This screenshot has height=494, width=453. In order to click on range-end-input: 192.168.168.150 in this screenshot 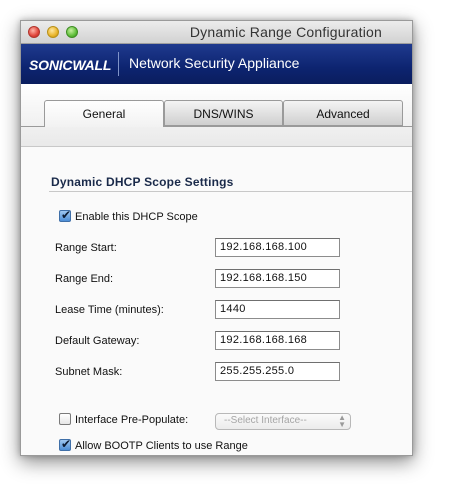, I will do `click(277, 278)`.